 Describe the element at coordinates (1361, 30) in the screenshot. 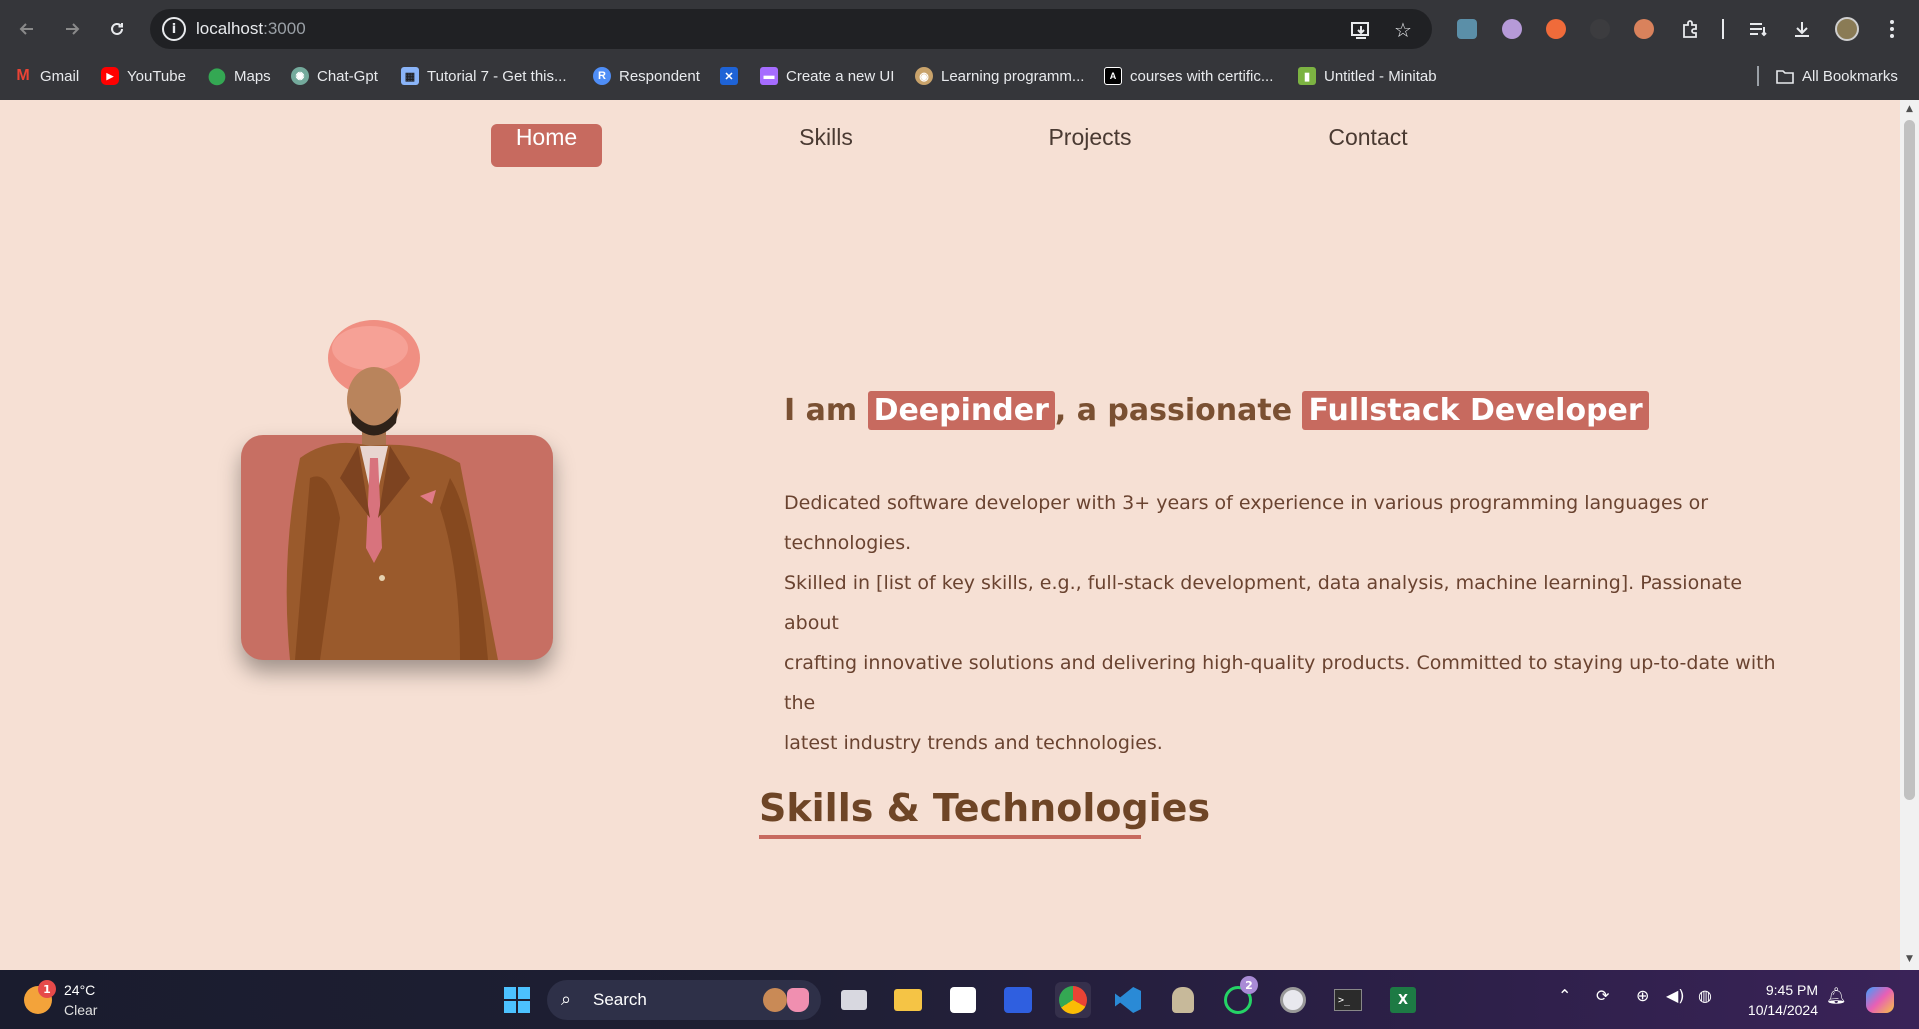

I see `install-app-icon` at that location.